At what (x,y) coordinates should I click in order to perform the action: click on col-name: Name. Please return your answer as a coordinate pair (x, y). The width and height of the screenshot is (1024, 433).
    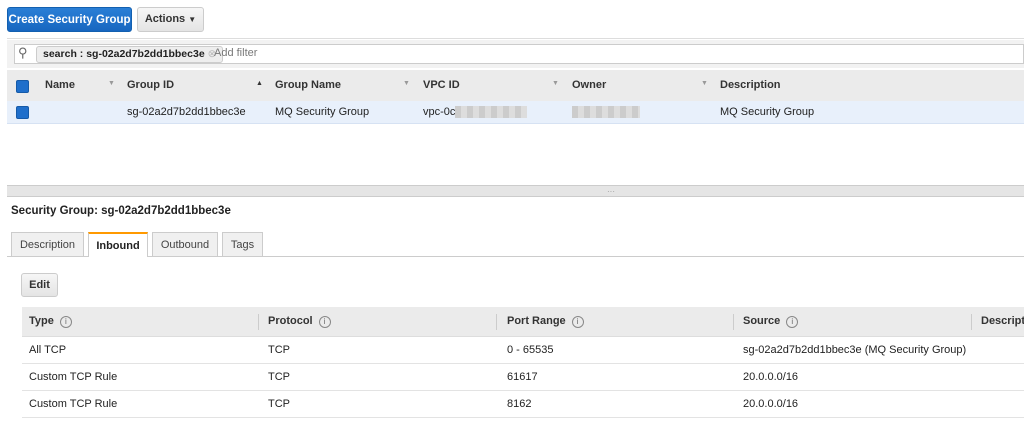
    Looking at the image, I should click on (60, 85).